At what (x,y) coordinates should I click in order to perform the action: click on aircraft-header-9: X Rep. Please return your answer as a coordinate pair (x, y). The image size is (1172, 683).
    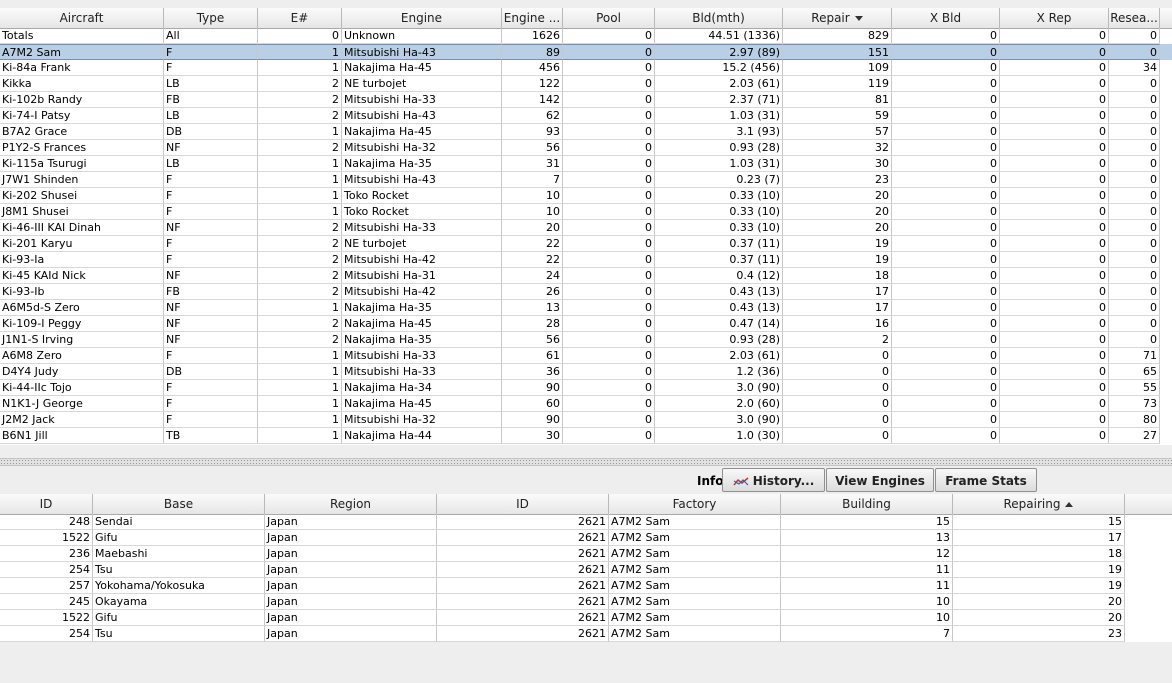
    Looking at the image, I should click on (1054, 18).